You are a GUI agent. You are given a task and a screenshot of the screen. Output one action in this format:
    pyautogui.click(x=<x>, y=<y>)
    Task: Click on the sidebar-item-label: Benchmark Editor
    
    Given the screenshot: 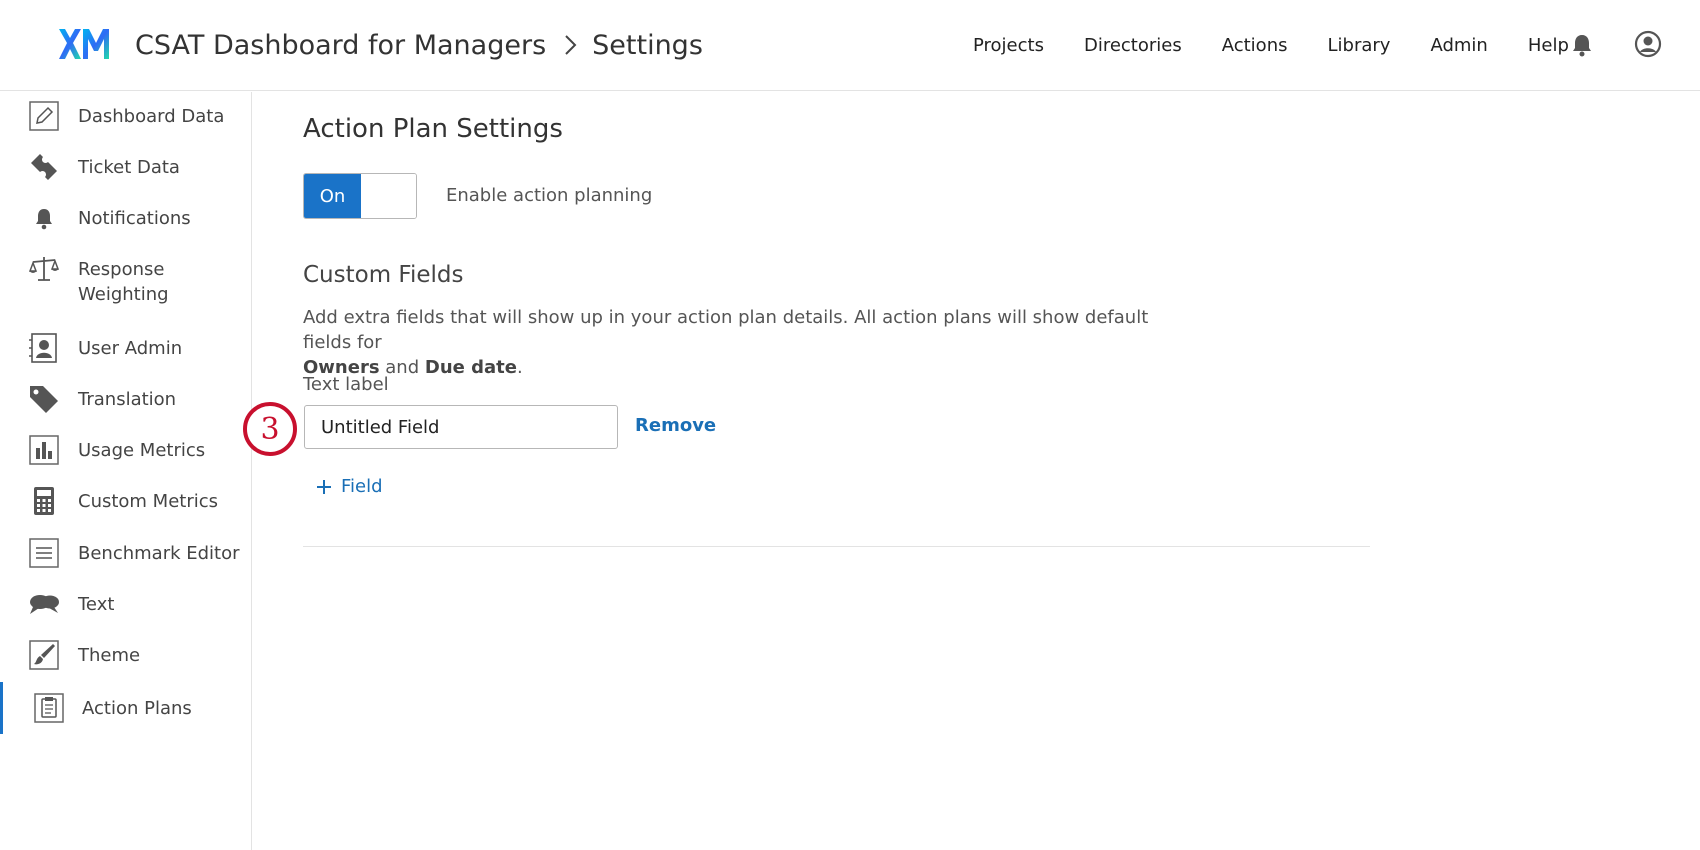 What is the action you would take?
    pyautogui.click(x=159, y=553)
    